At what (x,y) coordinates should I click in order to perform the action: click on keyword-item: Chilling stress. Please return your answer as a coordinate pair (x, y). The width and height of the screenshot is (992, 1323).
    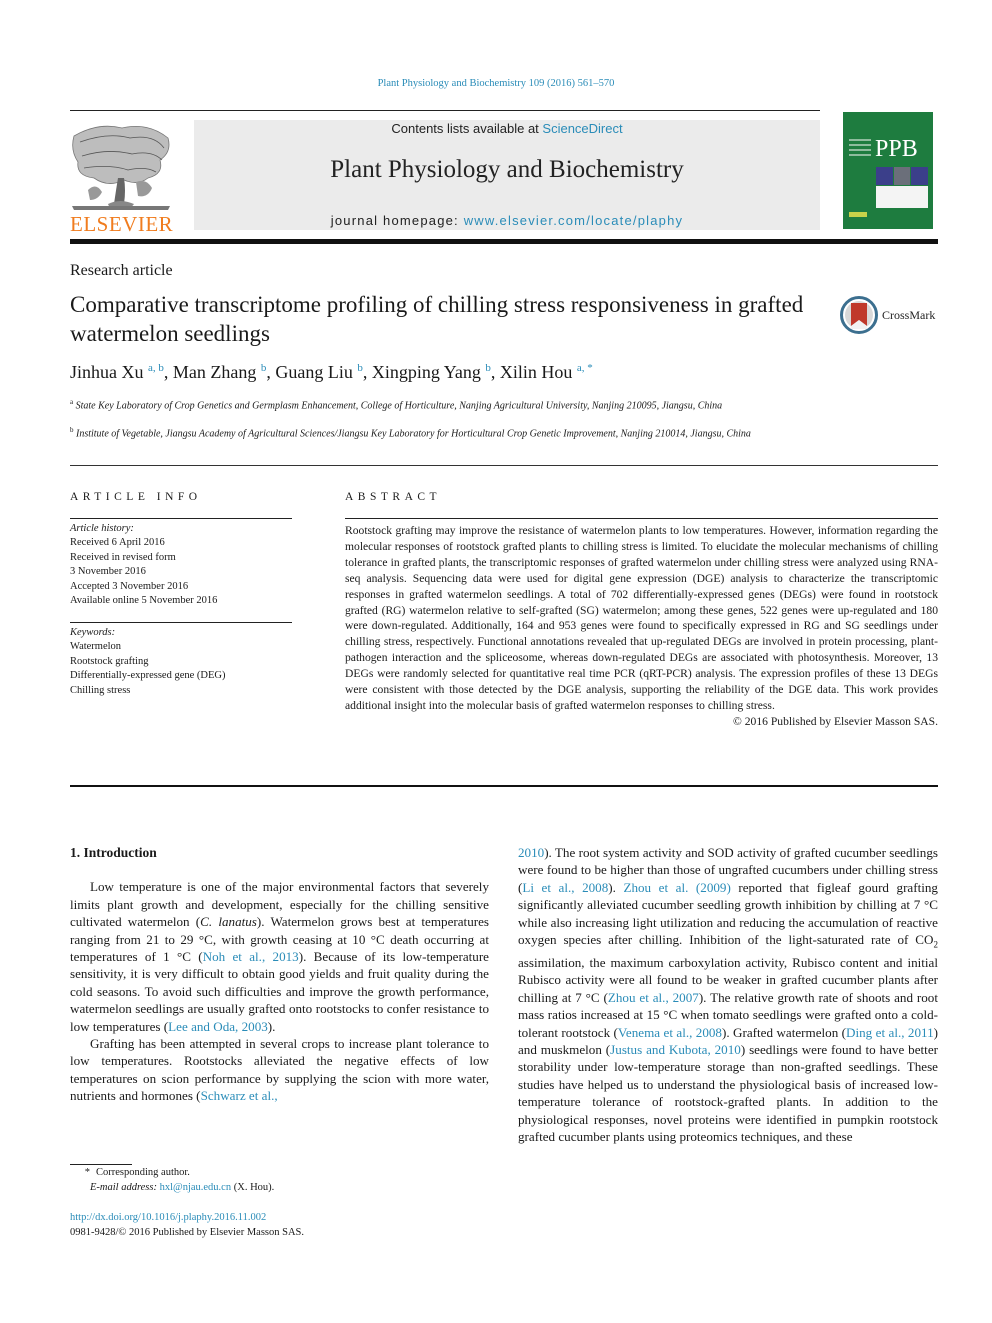
    Looking at the image, I should click on (100, 690).